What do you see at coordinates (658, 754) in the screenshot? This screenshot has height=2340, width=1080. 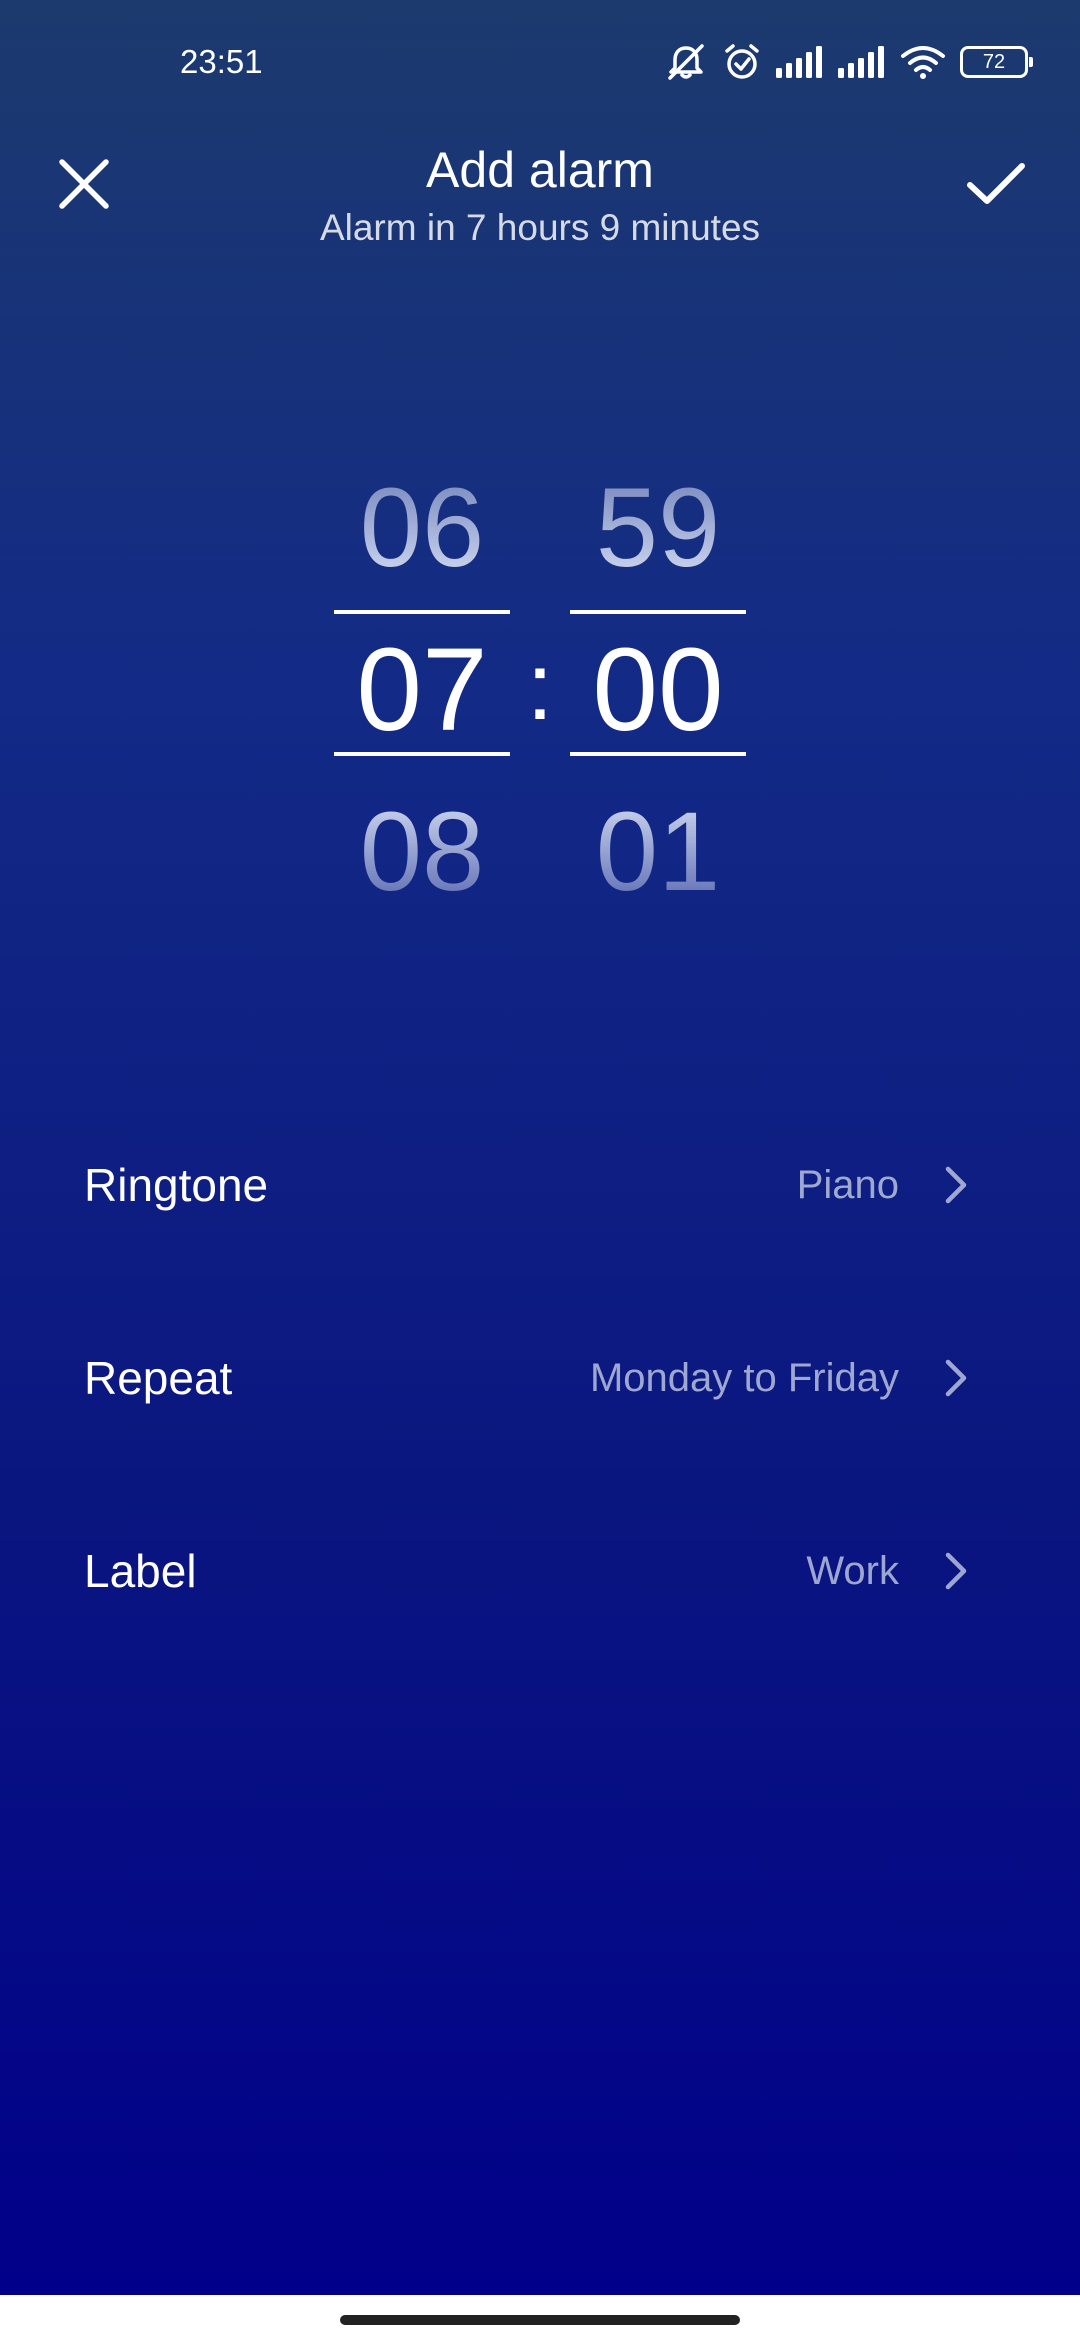 I see `minute-selection-line-bottom` at bounding box center [658, 754].